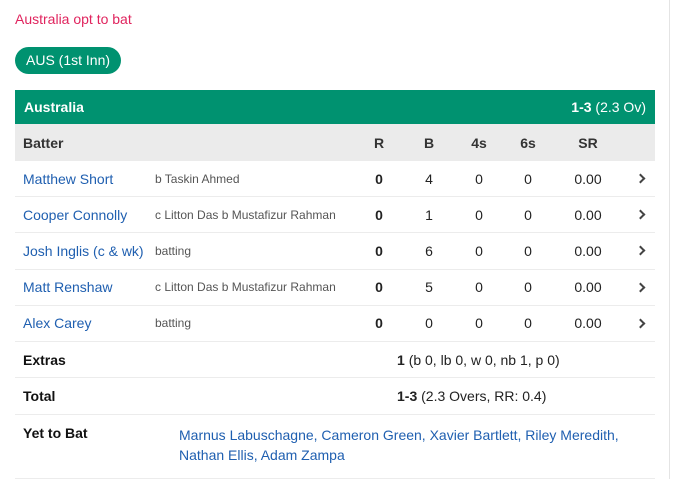  Describe the element at coordinates (335, 107) in the screenshot. I see `team-header-bar: Australia 1-3 (2.3 Ov)` at that location.